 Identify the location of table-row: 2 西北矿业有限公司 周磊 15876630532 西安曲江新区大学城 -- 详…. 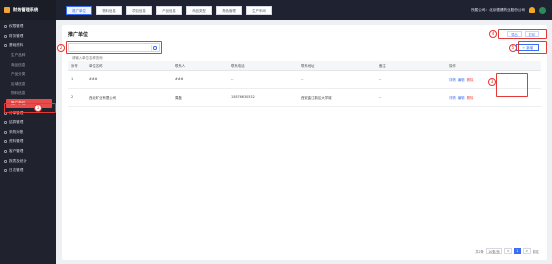
(304, 97).